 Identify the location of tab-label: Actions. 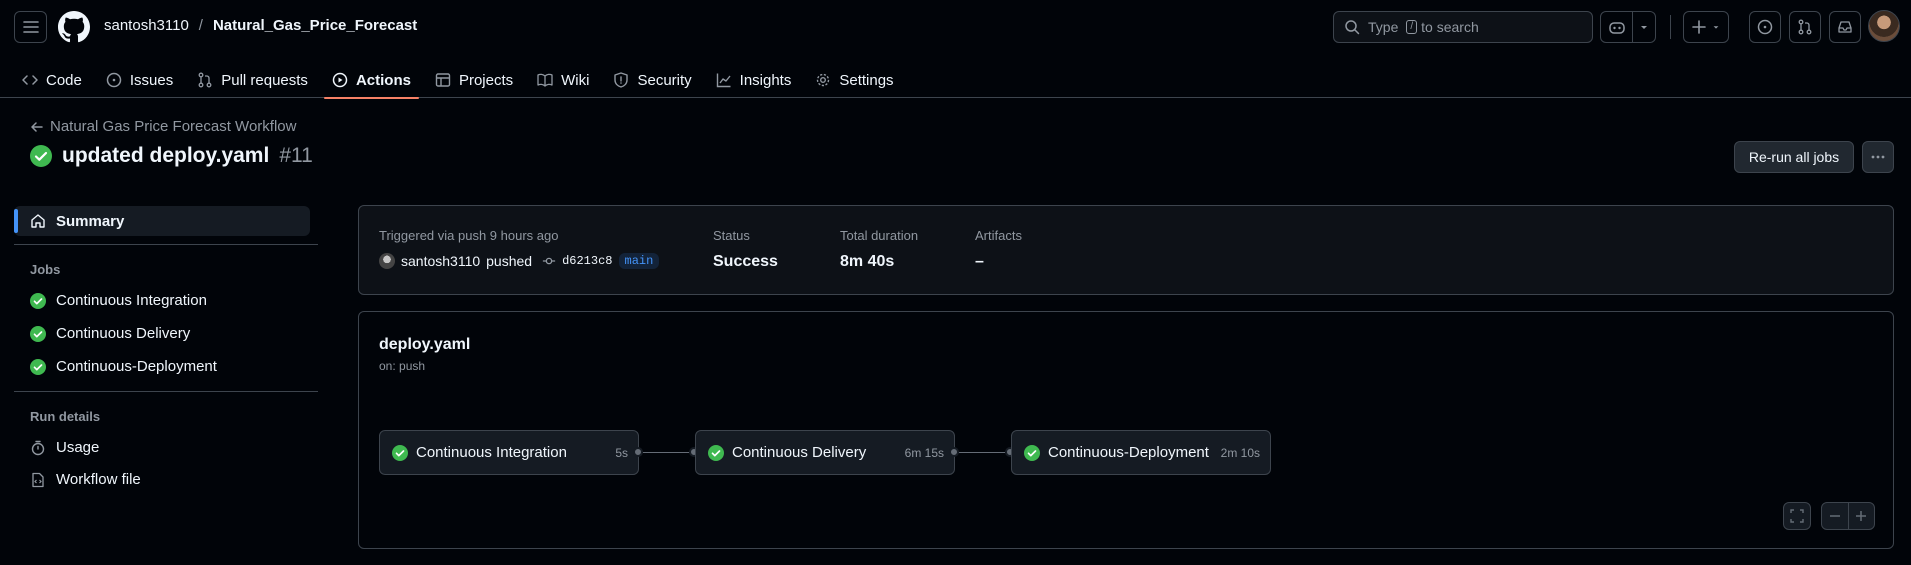
(383, 80).